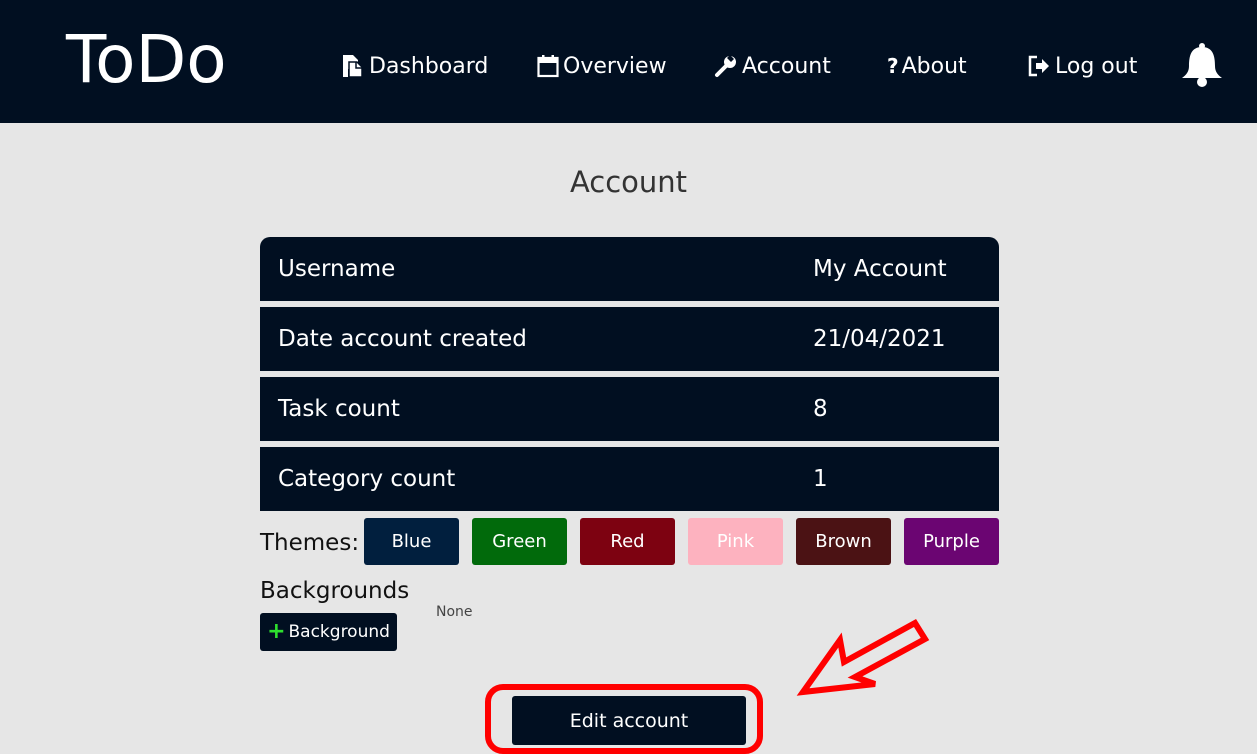  Describe the element at coordinates (843, 541) in the screenshot. I see `theme-brown-button: Brown` at that location.